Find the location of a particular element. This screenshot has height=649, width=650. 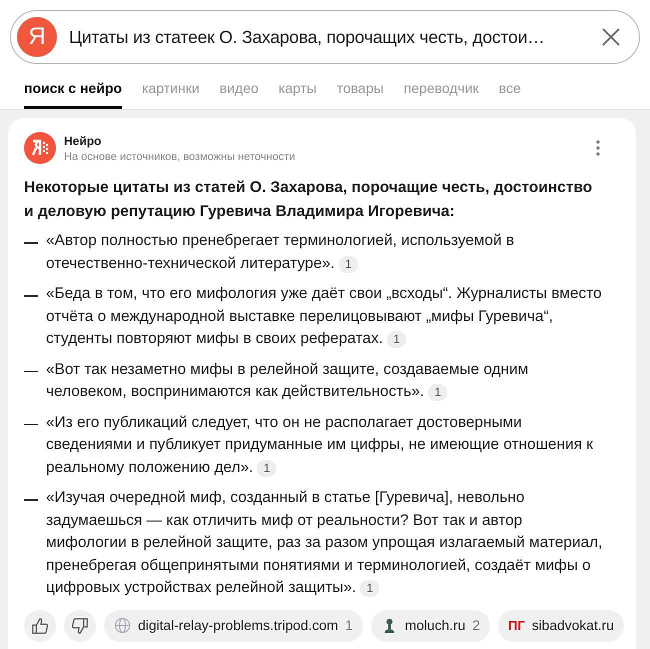

quote-text: «Изучая очередной миф, созданный в статье [Гуревича], невольно задумаешься — как отличить миф от реальности? Вот так и автор мифологии в релейной защите, раз за разом упрощая излагаемый материал, пренебрегая общепринятыми понятиями и терминологией, создаёт мифы о цифровых устройствах релейной защиты». 1 is located at coordinates (325, 543).